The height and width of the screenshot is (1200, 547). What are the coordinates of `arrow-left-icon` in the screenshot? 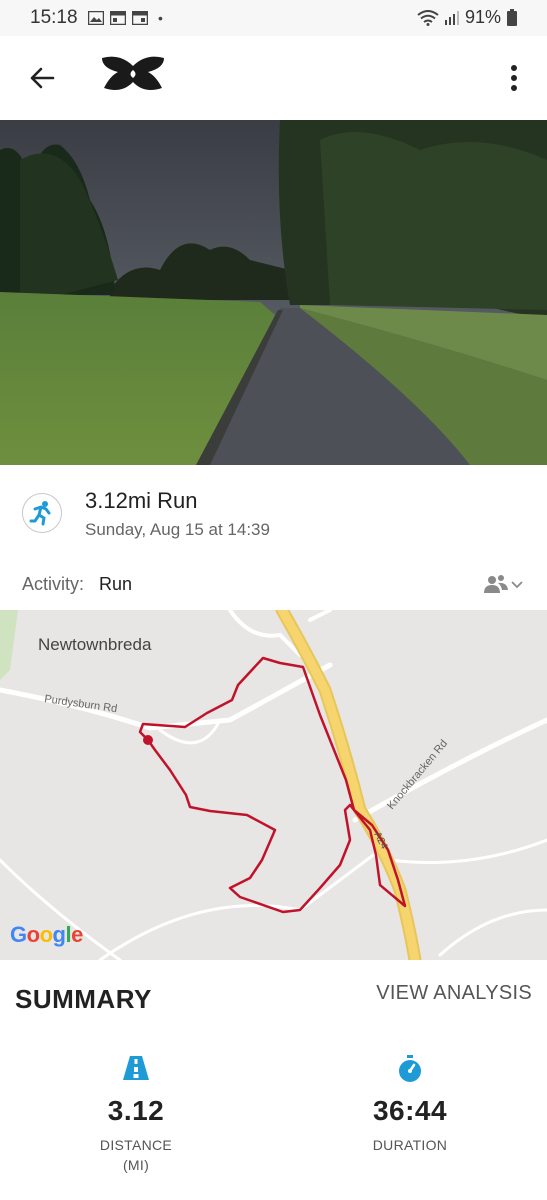 It's located at (42, 78).